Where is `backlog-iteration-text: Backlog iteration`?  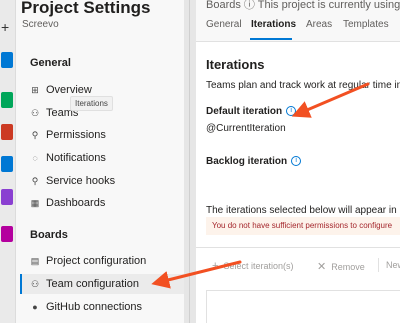
backlog-iteration-text: Backlog iteration is located at coordinates (247, 161).